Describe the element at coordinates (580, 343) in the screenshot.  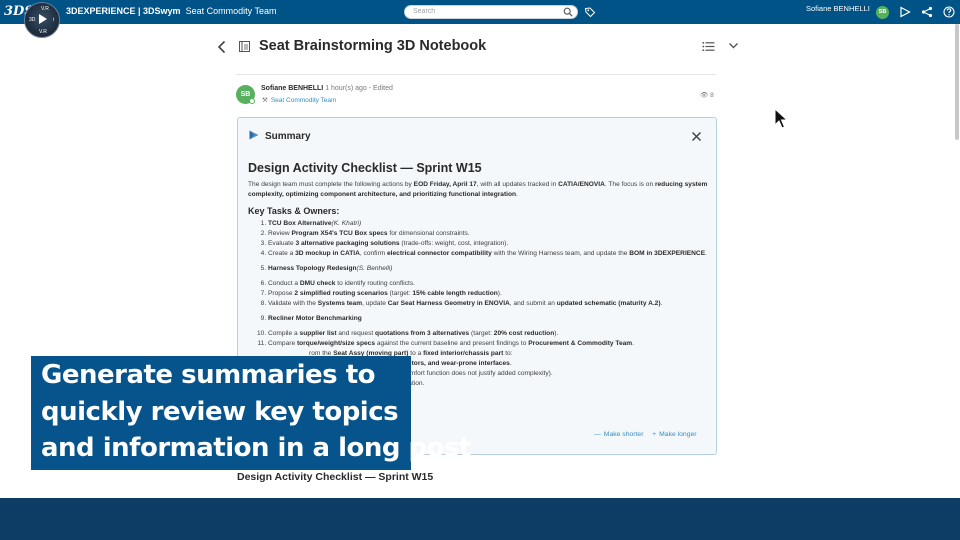
I see `text-run: Procurement & Commodity Team` at that location.